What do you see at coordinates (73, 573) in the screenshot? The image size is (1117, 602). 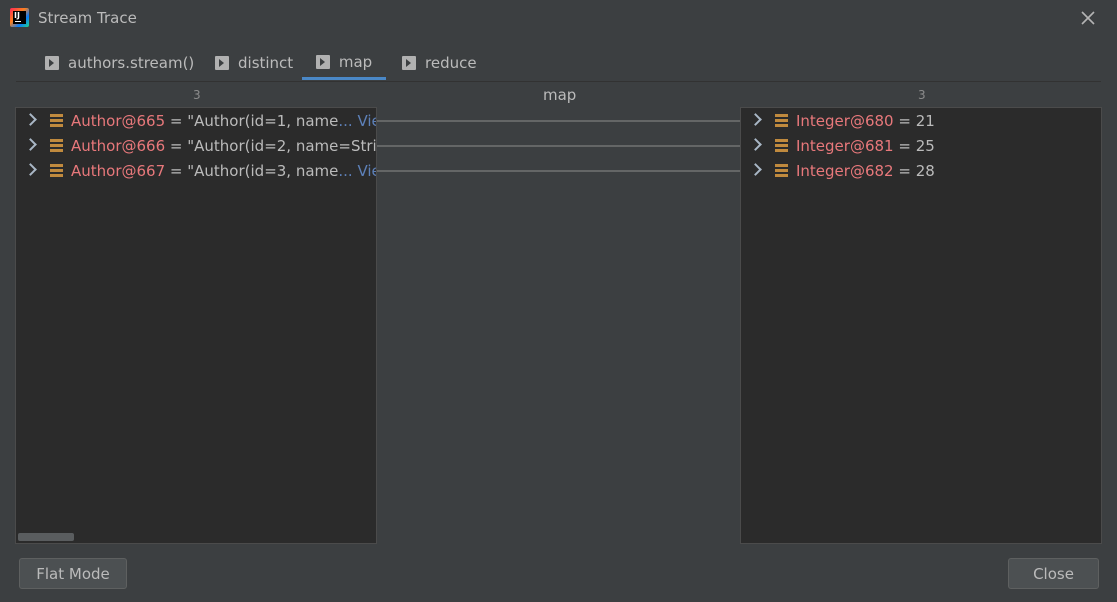 I see `flat-mode-button: Flat Mode` at bounding box center [73, 573].